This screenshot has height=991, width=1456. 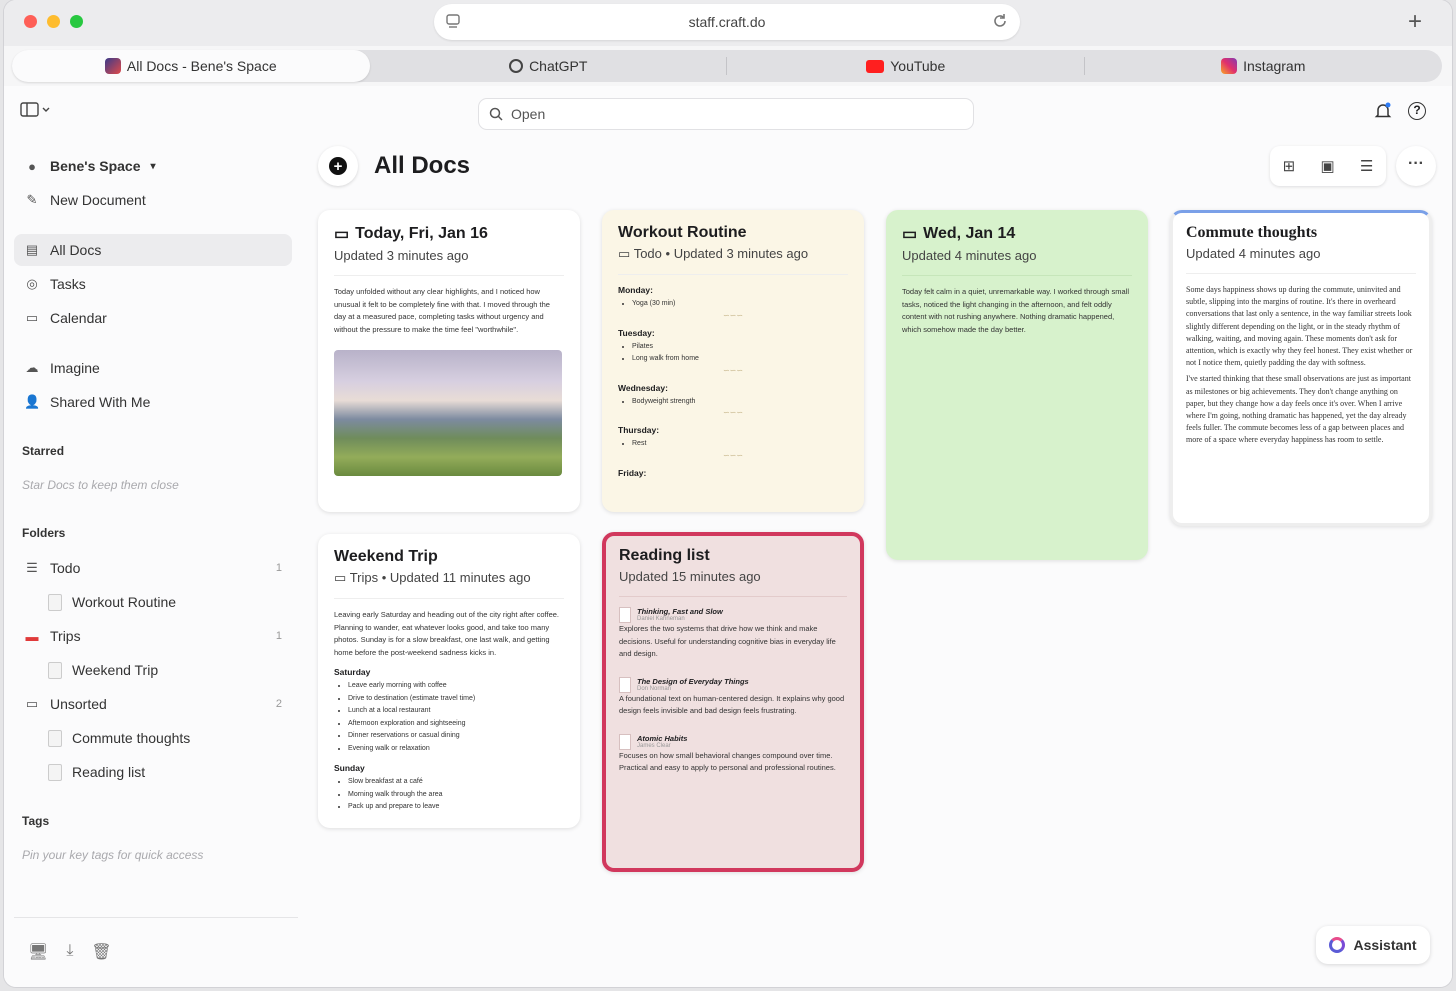 I want to click on sidebar-item-label: All Docs, so click(x=76, y=250).